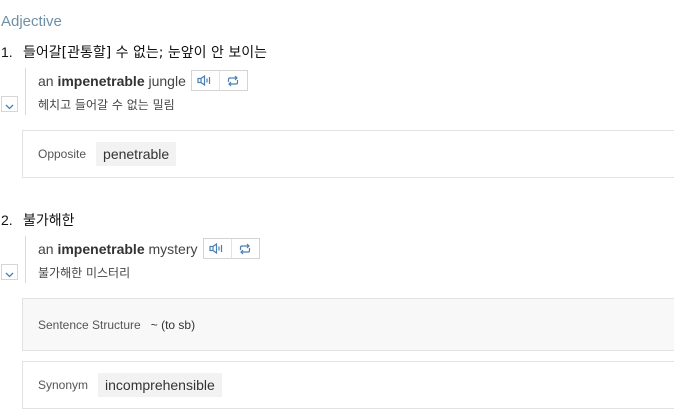  I want to click on sense-2-example: an impenetrable mystery, so click(149, 248).